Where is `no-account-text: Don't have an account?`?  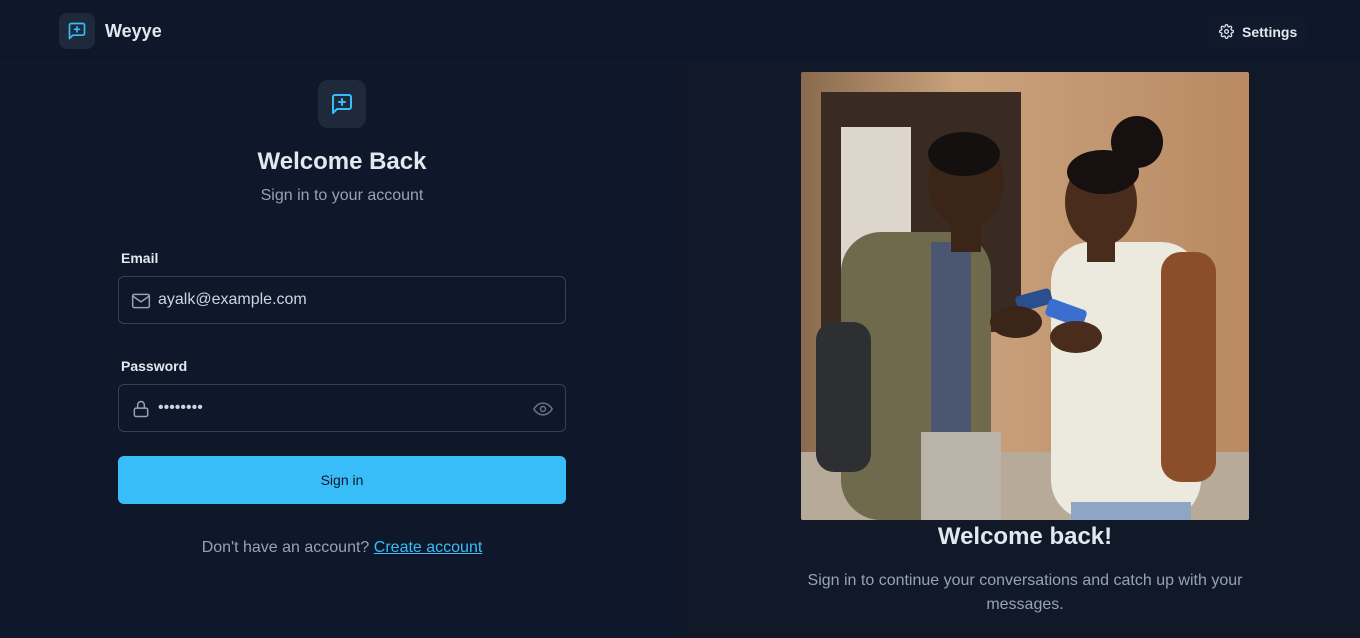
no-account-text: Don't have an account? is located at coordinates (285, 547).